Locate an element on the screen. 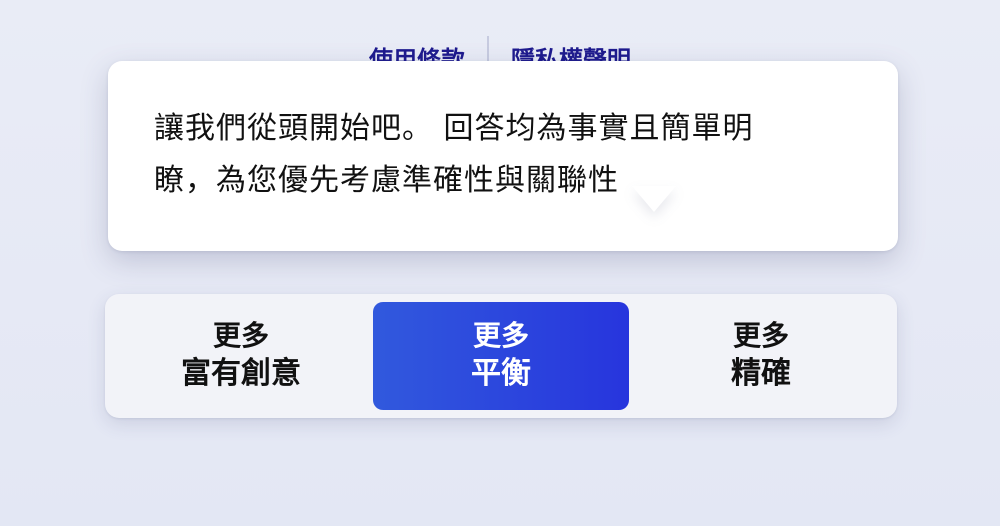 The width and height of the screenshot is (1000, 526). tone-option-label-main: 精確 is located at coordinates (761, 373).